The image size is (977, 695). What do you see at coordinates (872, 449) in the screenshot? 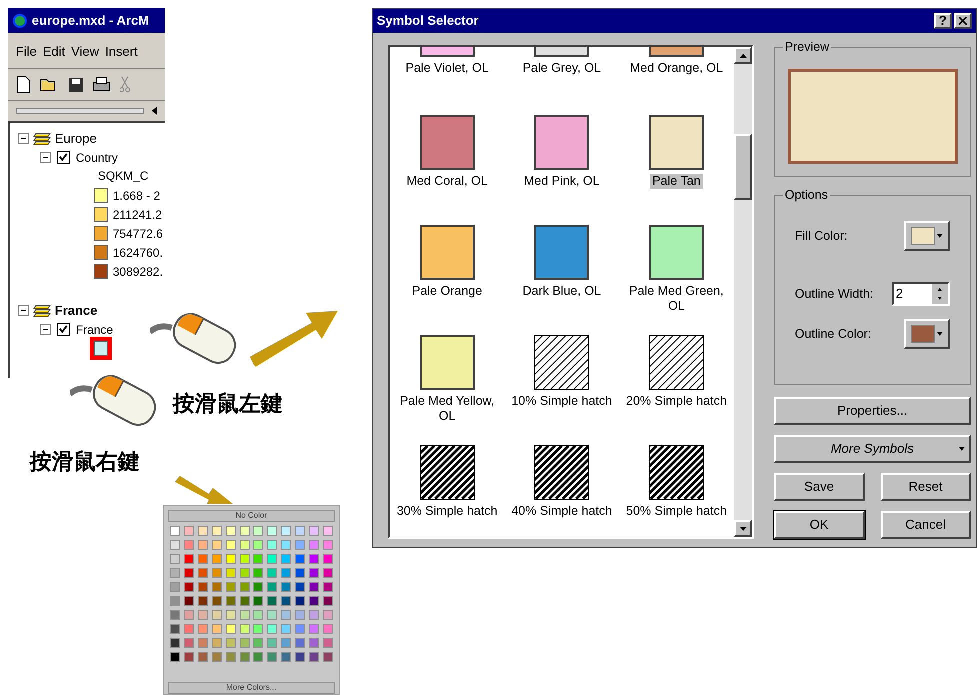
I see `more-symbols-button: More Symbols` at bounding box center [872, 449].